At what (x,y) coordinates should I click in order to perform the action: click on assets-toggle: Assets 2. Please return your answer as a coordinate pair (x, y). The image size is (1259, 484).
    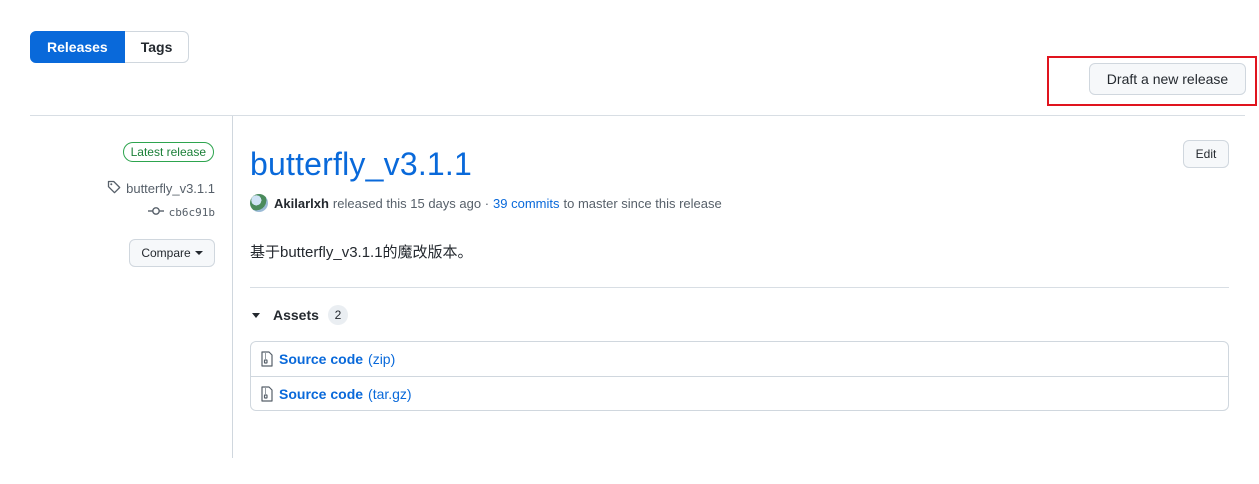
    Looking at the image, I should click on (300, 315).